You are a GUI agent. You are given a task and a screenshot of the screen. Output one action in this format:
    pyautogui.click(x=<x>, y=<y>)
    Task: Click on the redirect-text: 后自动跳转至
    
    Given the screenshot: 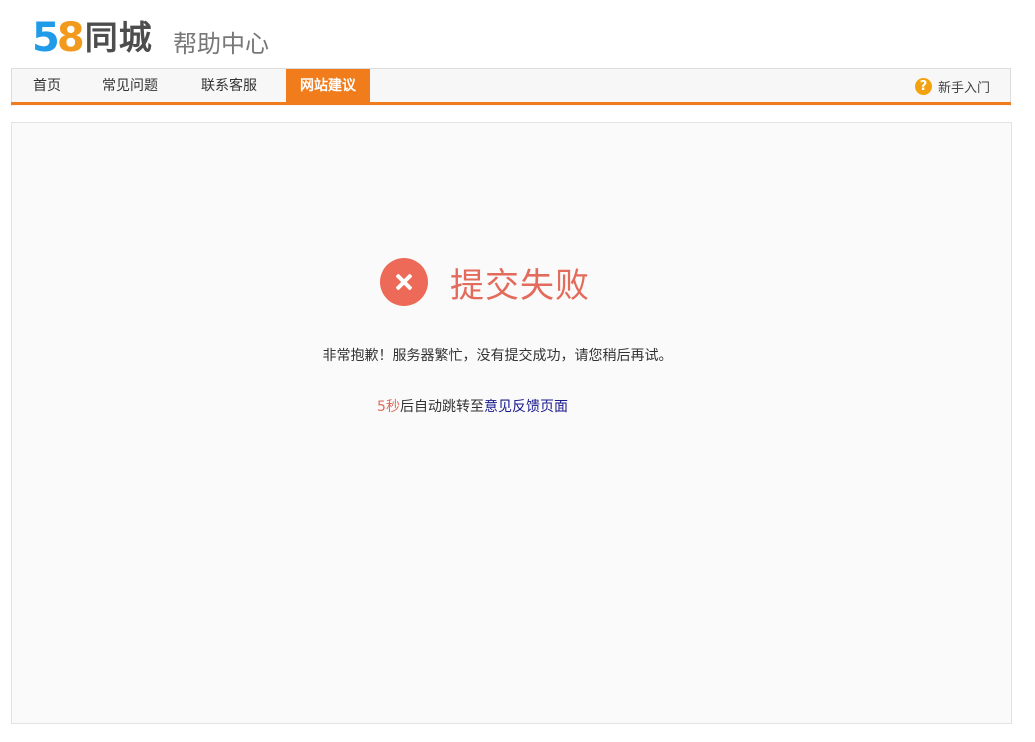 What is the action you would take?
    pyautogui.click(x=441, y=407)
    